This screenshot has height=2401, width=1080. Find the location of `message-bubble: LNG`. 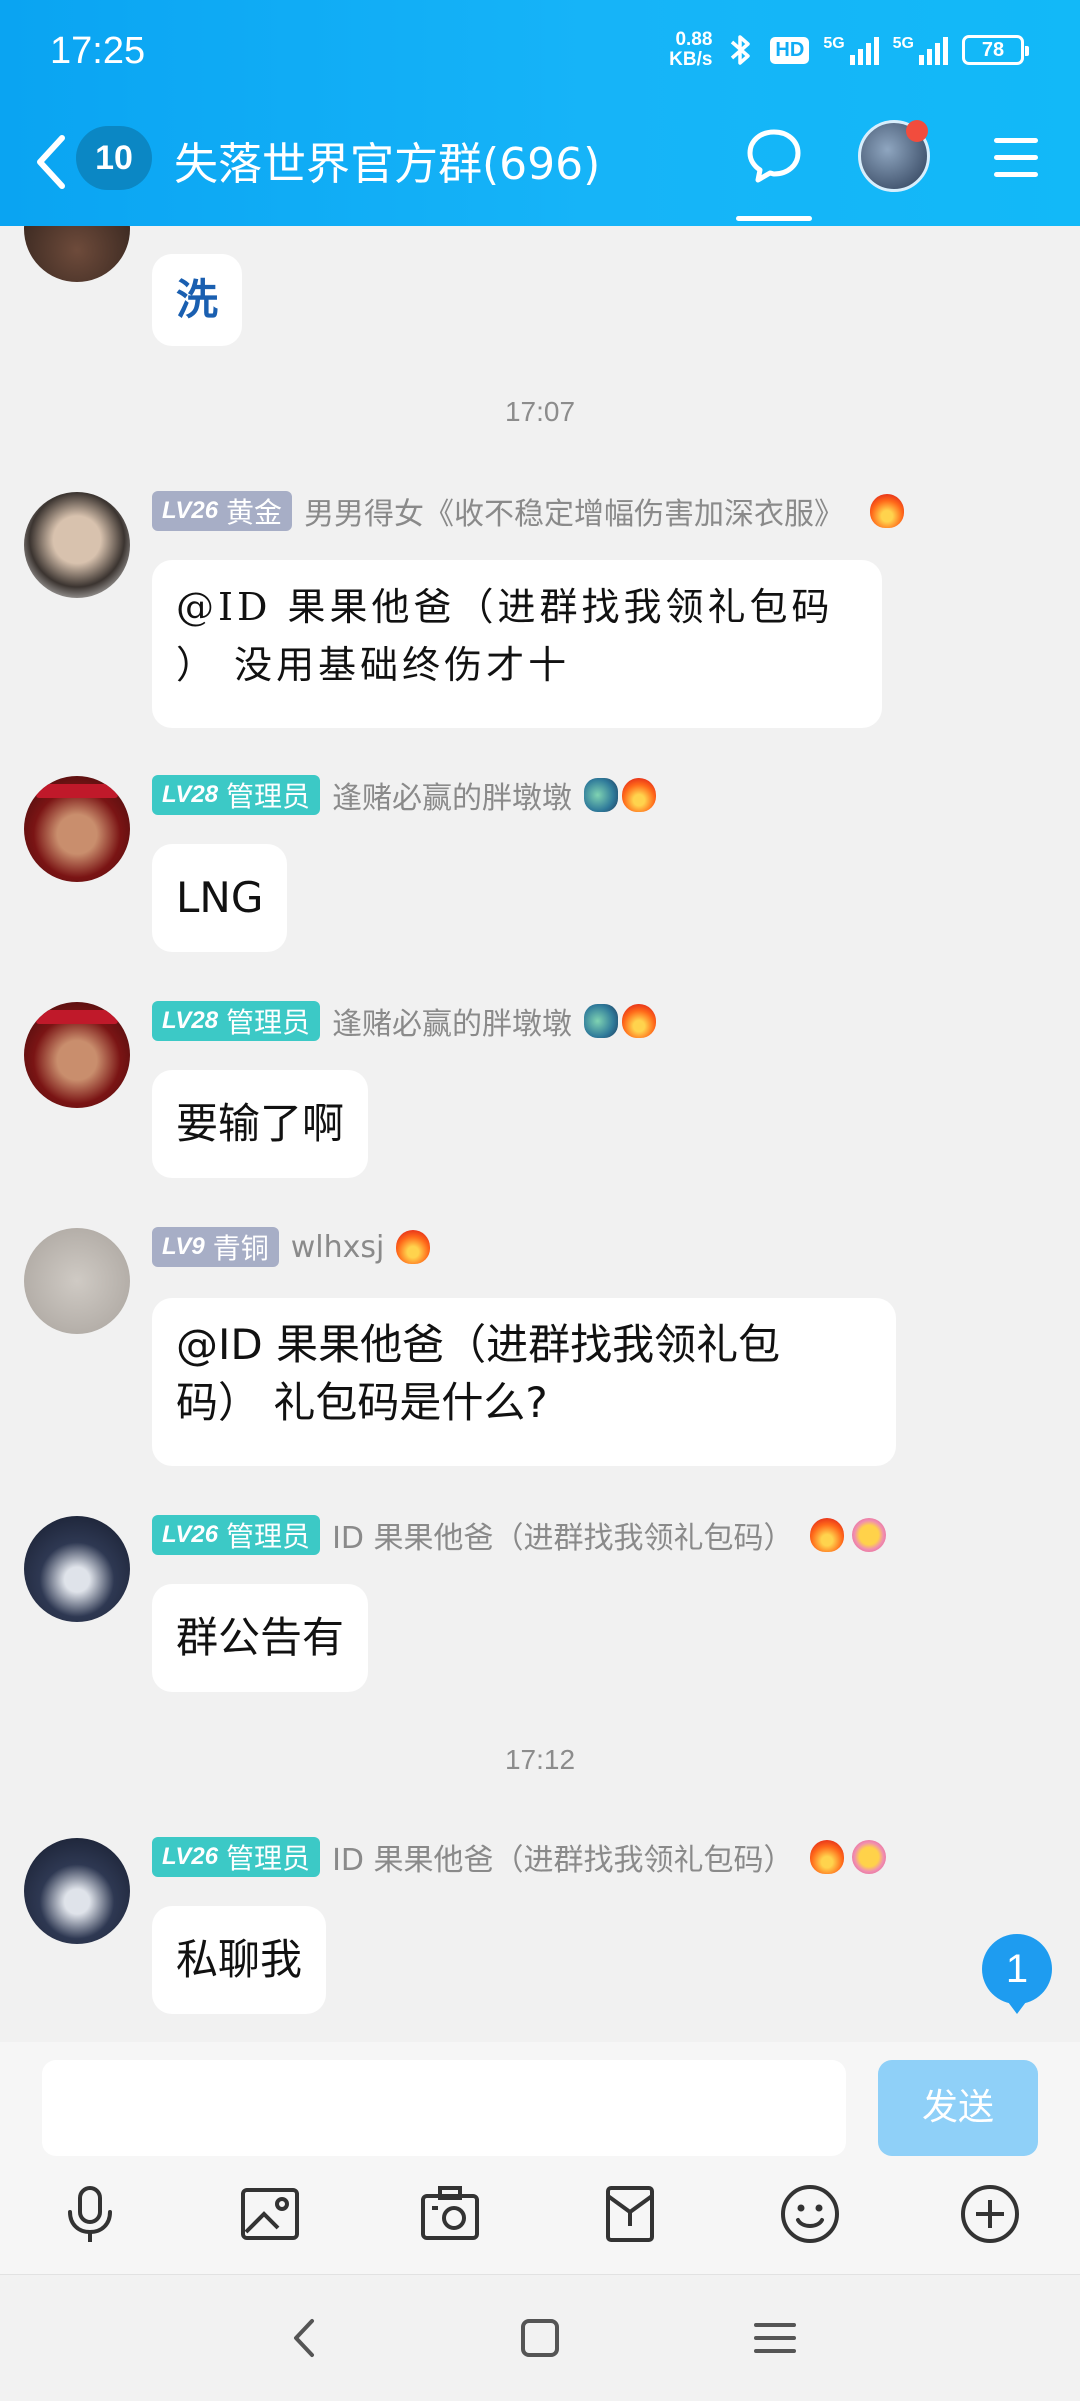

message-bubble: LNG is located at coordinates (220, 898).